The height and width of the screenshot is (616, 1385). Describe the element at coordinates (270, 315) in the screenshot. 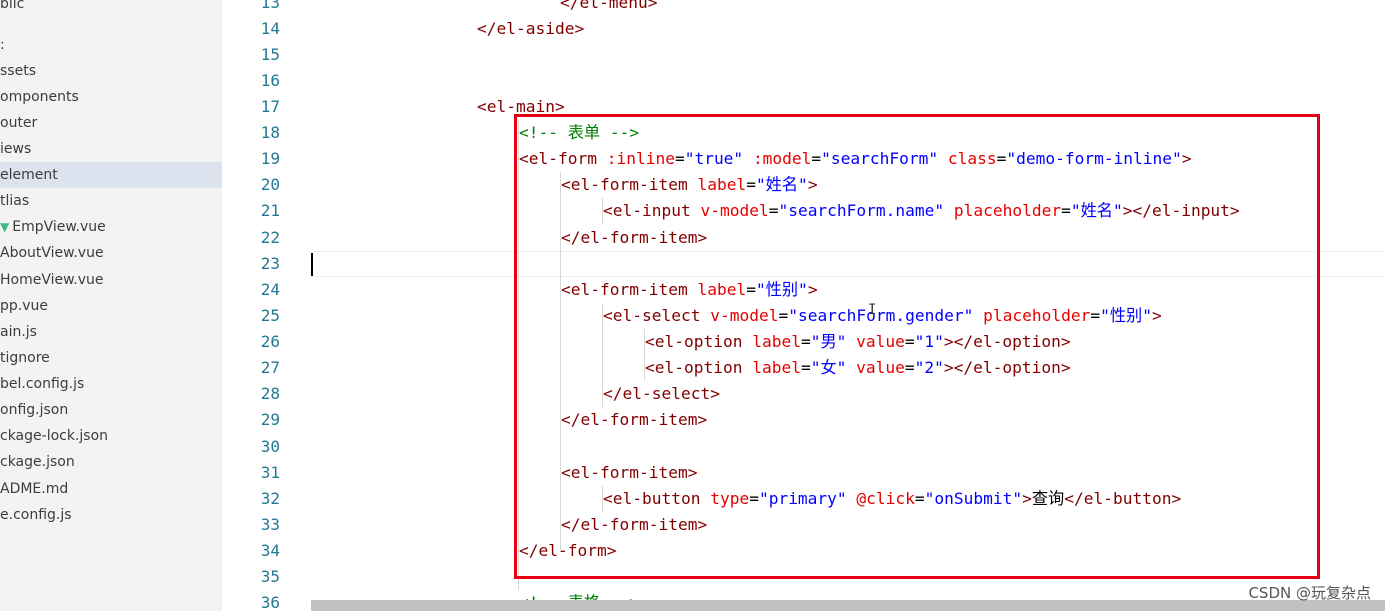

I see `line-number: 25` at that location.